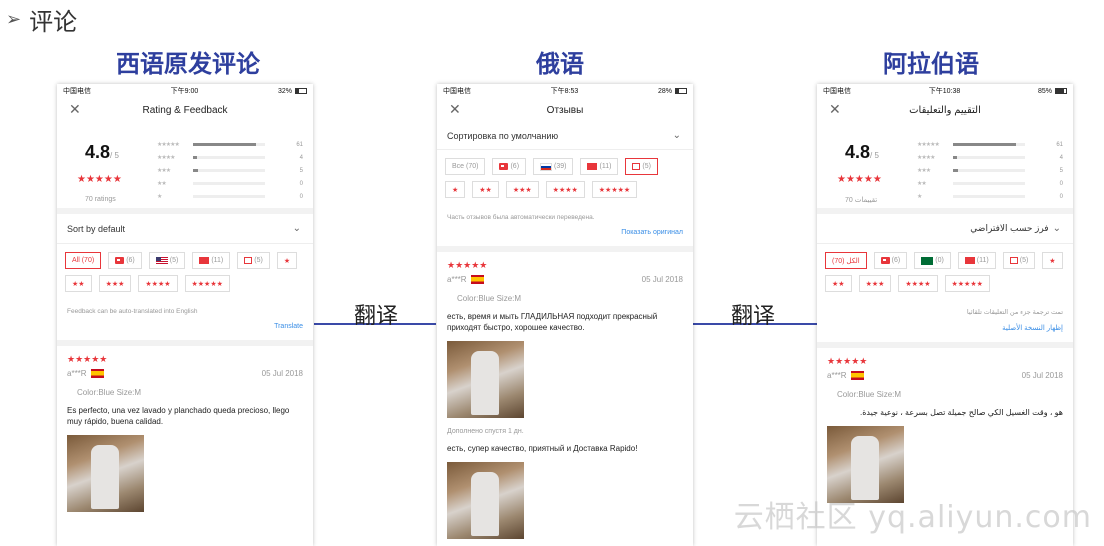  I want to click on status-right: 32%, so click(292, 91).